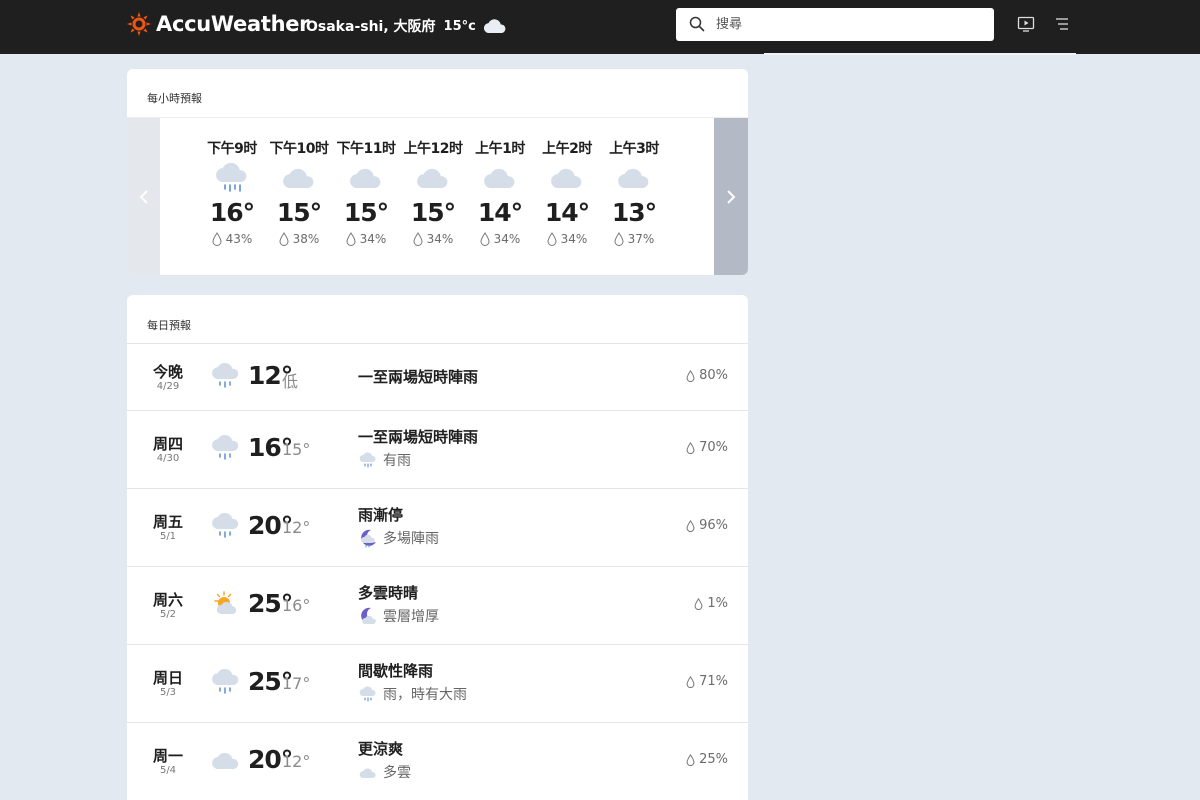 The height and width of the screenshot is (800, 1200). Describe the element at coordinates (381, 515) in the screenshot. I see `day-phrase: 雨漸停` at that location.